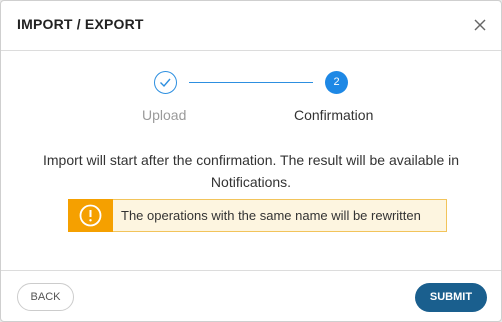 Image resolution: width=502 pixels, height=322 pixels. I want to click on step-confirmation-label: Confirmation, so click(334, 115).